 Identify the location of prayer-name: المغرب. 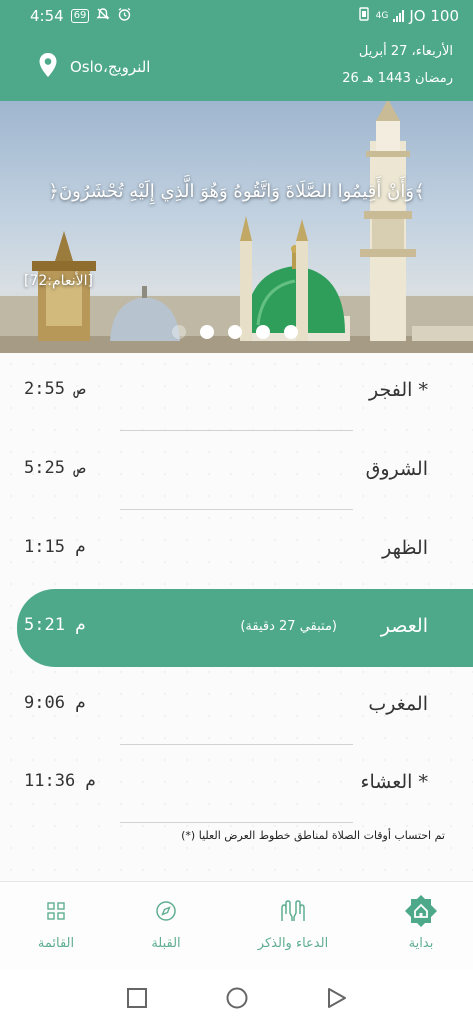
(398, 704).